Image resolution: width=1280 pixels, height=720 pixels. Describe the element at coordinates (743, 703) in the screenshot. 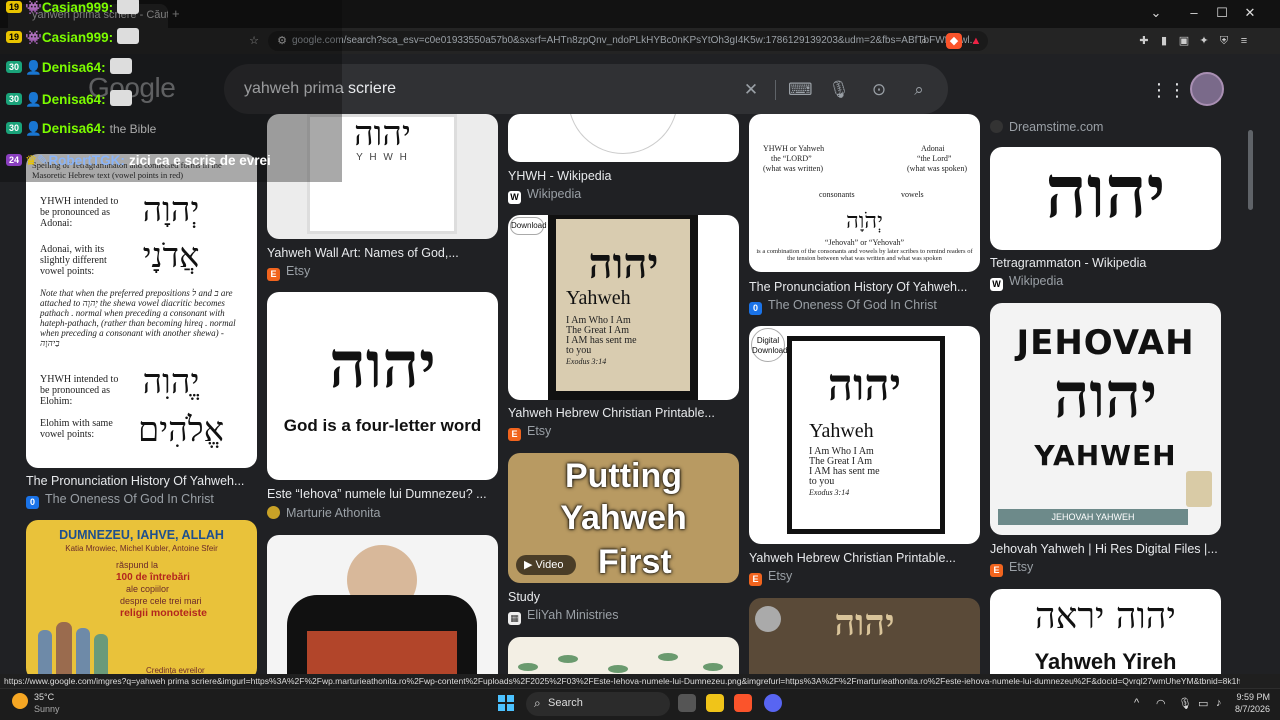

I see `brave-browser-icon` at that location.